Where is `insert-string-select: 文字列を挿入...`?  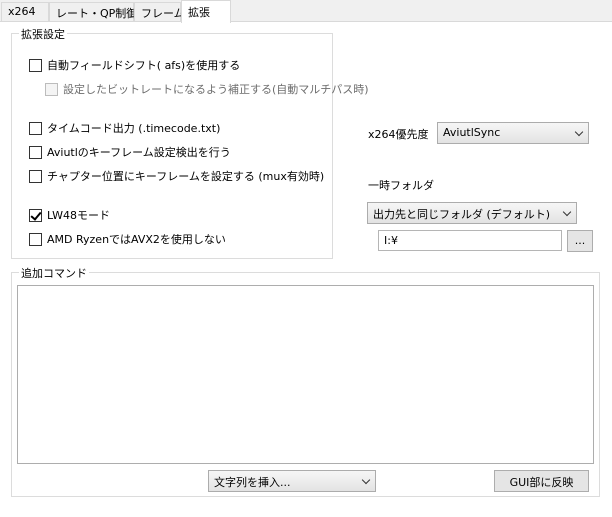
insert-string-select: 文字列を挿入... is located at coordinates (292, 481).